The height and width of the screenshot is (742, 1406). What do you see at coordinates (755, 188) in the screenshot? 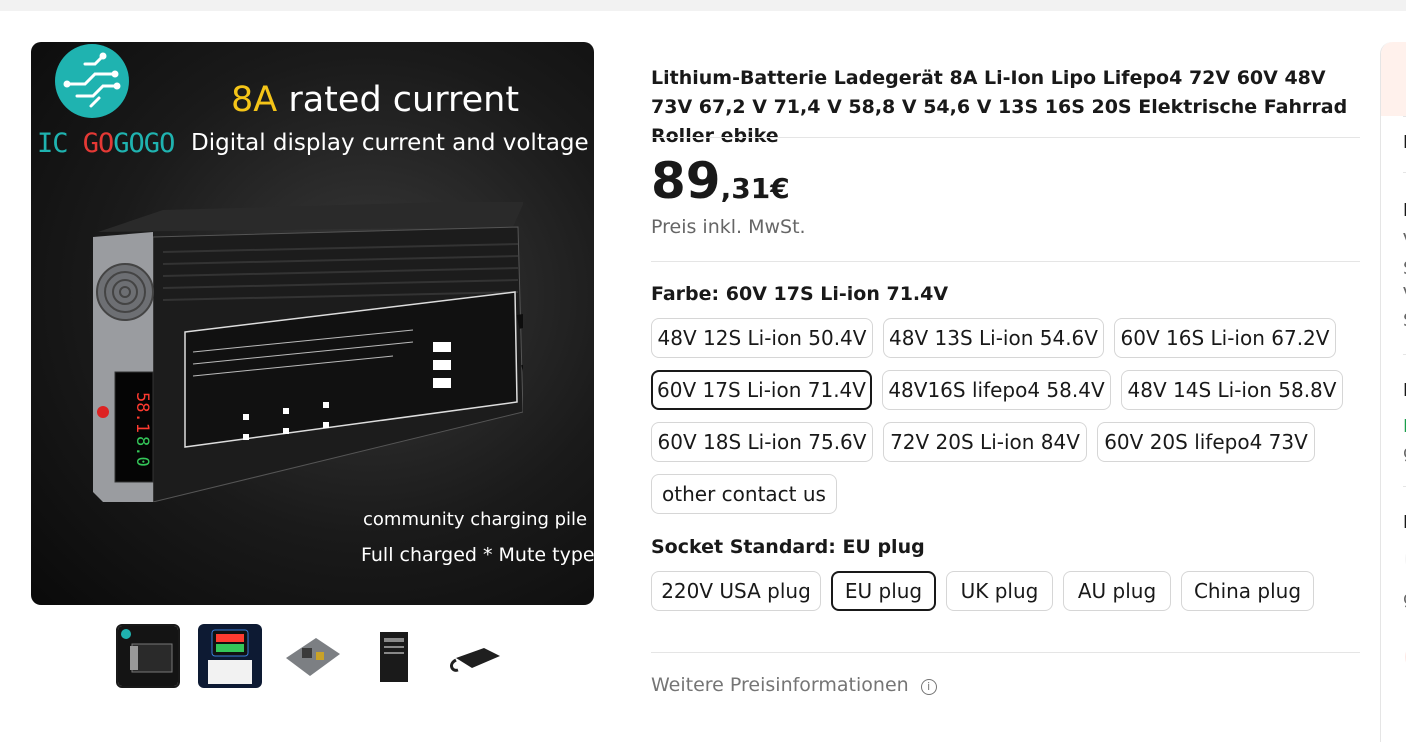
I see `price-fraction: ,31€` at bounding box center [755, 188].